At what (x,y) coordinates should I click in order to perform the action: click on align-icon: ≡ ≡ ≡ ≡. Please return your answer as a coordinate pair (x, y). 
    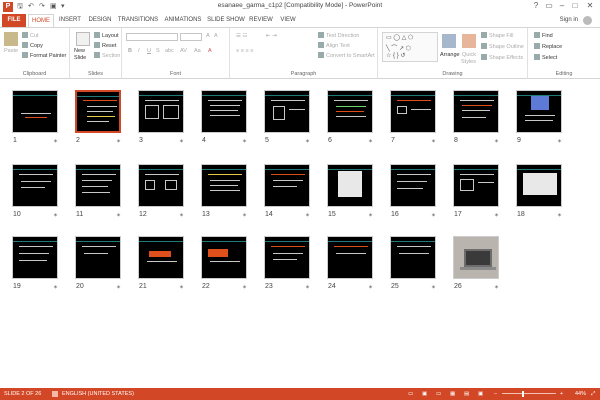
    Looking at the image, I should click on (244, 51).